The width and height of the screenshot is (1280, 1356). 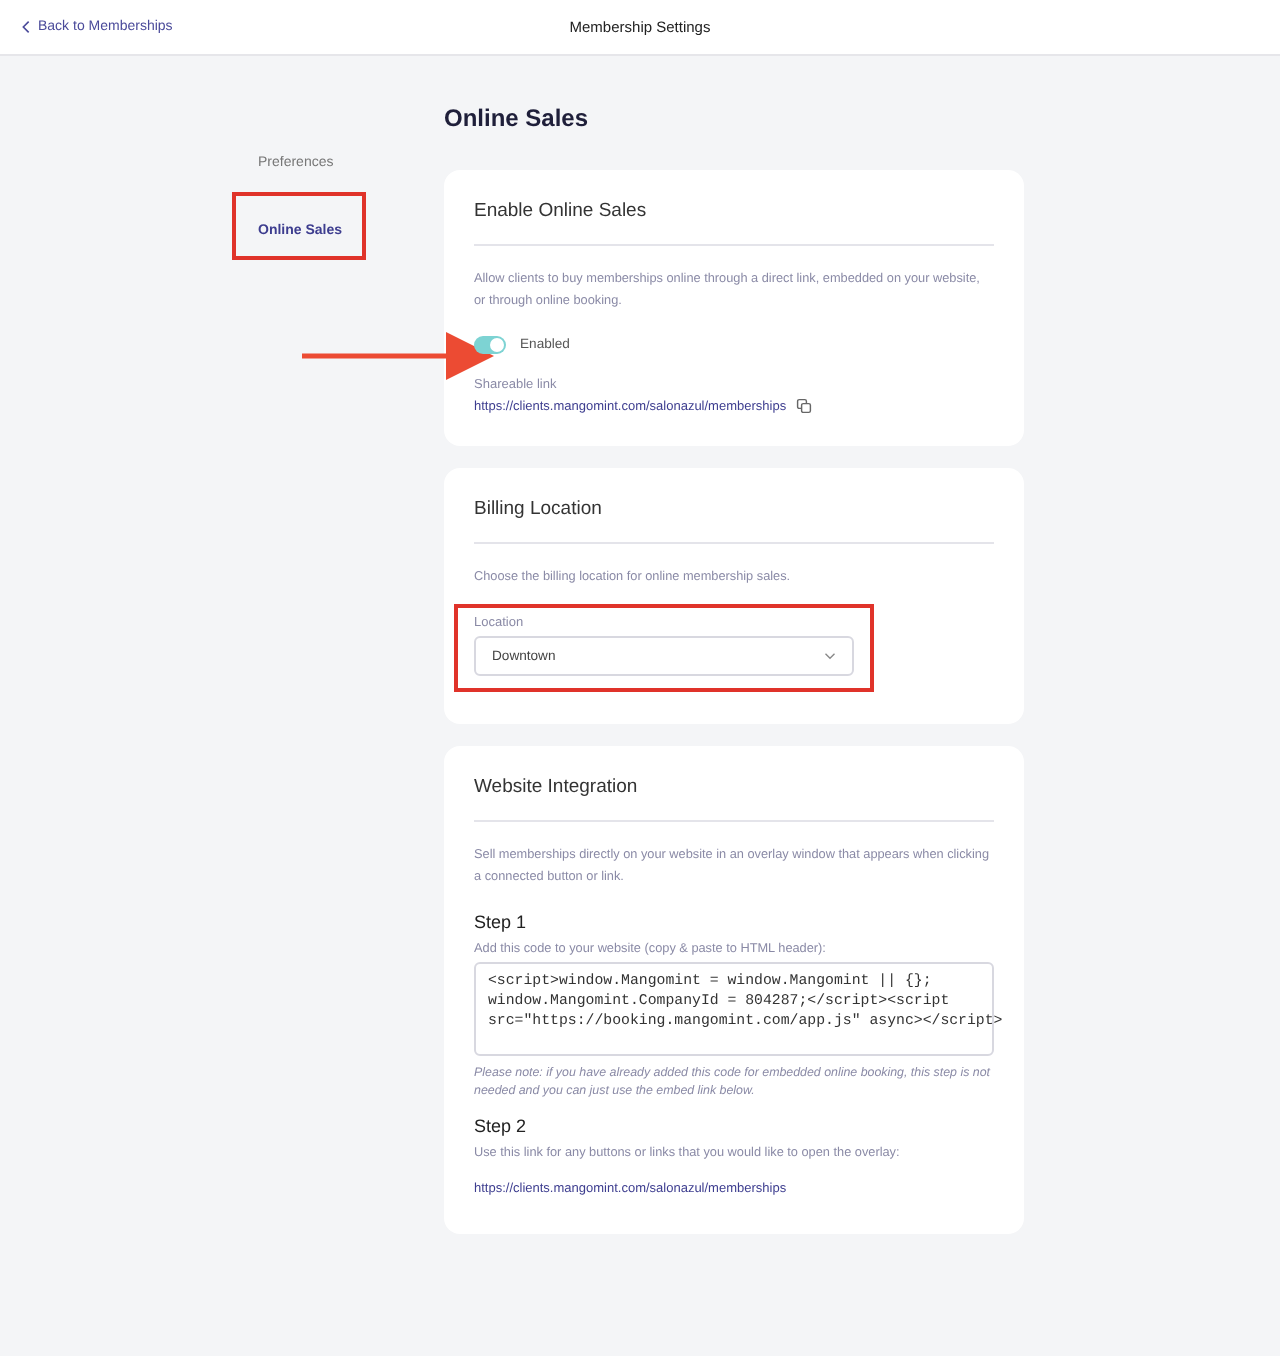 I want to click on back-chevron-icon, so click(x=26, y=27).